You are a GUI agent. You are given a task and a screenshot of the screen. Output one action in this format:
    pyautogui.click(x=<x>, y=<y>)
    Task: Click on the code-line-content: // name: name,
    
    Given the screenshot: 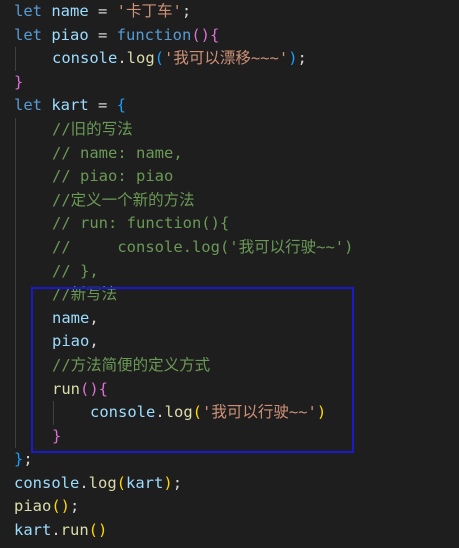 What is the action you would take?
    pyautogui.click(x=117, y=154)
    